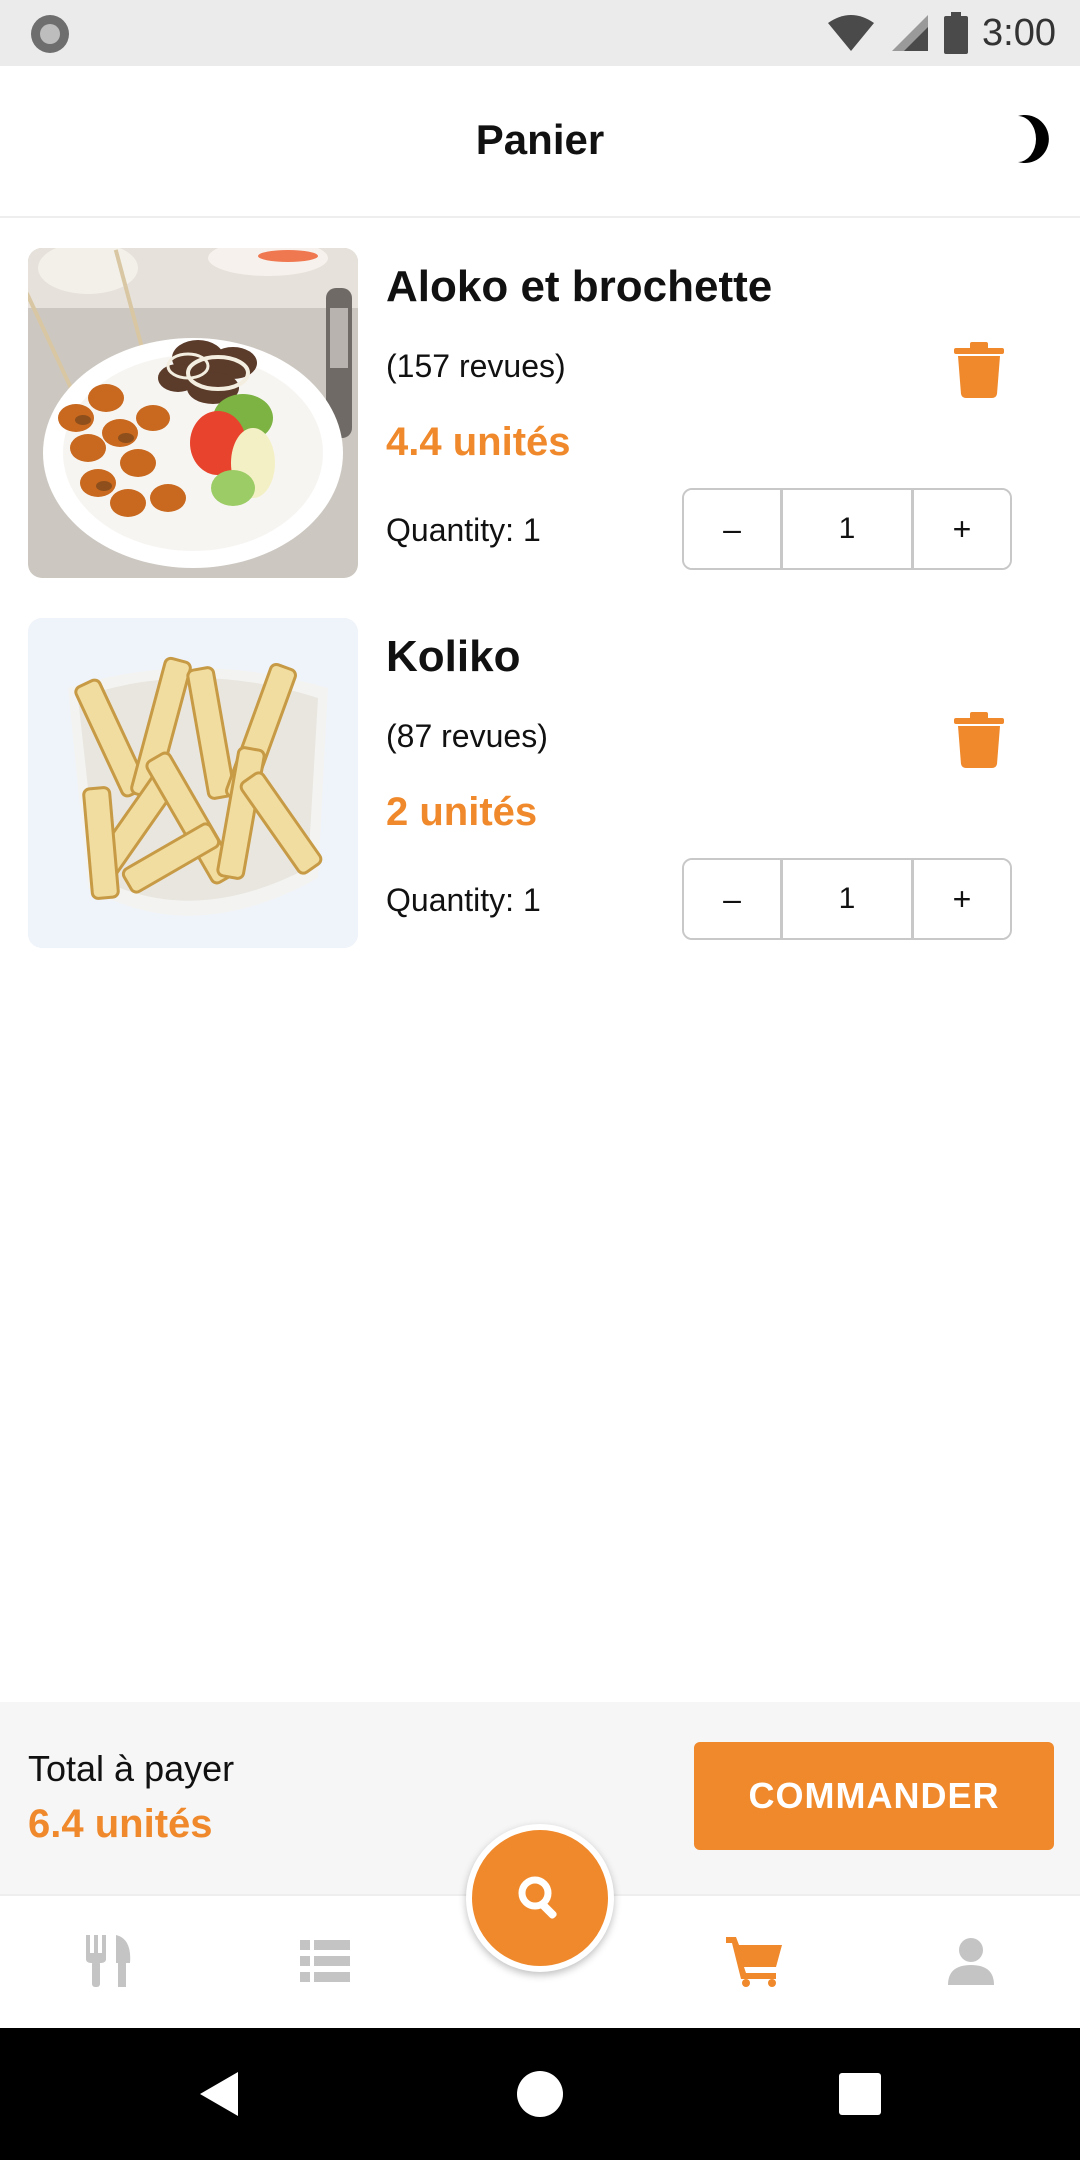  I want to click on system-nav-bar, so click(540, 2094).